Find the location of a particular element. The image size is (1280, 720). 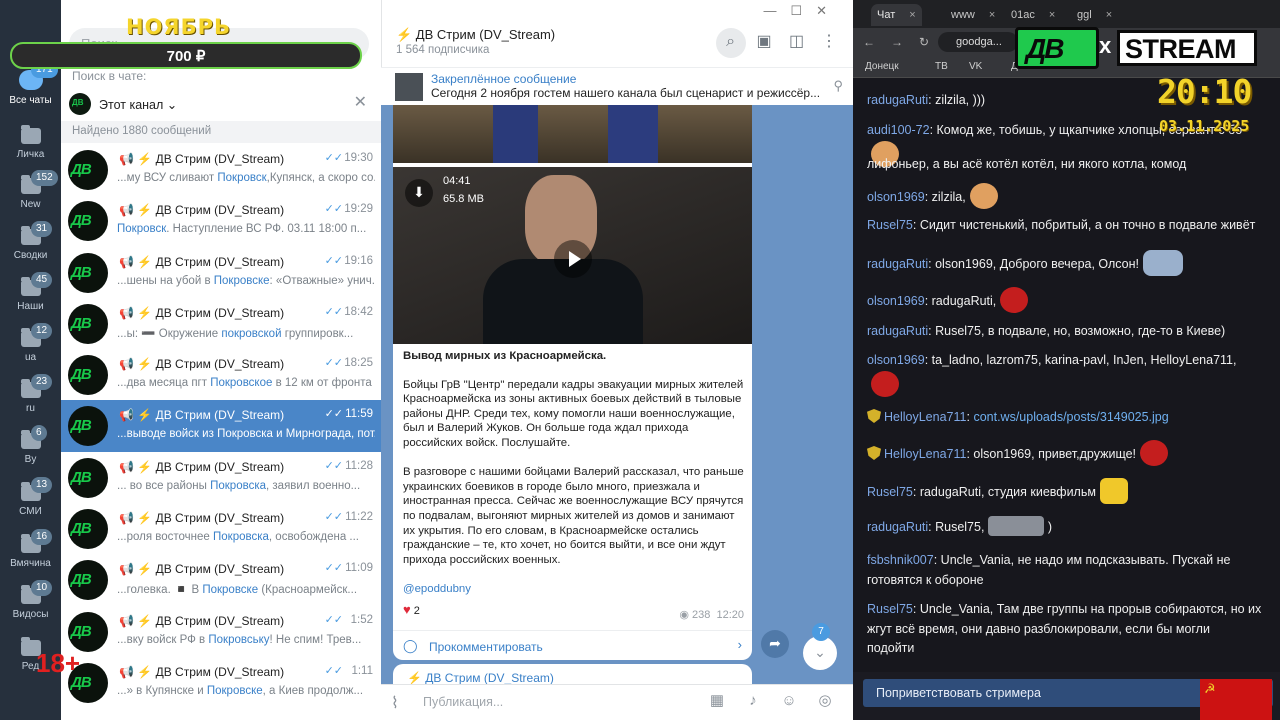

download-icon: ⬇ is located at coordinates (419, 193).